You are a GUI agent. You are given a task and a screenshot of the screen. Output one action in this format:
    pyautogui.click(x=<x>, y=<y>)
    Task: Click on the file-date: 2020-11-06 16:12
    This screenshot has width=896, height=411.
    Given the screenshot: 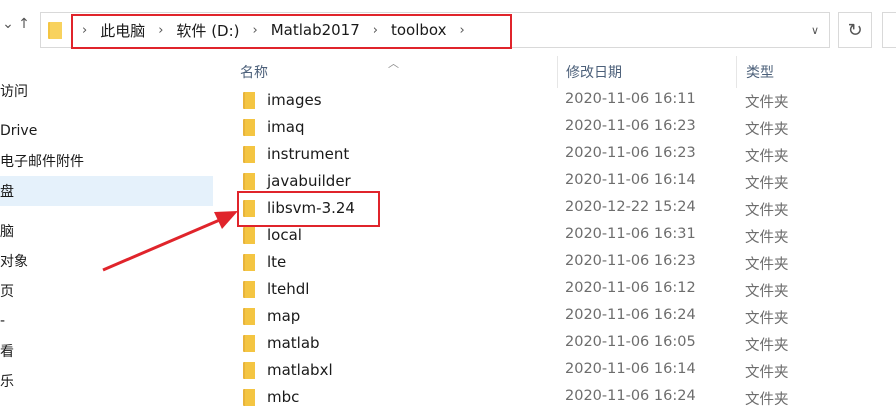 What is the action you would take?
    pyautogui.click(x=630, y=288)
    